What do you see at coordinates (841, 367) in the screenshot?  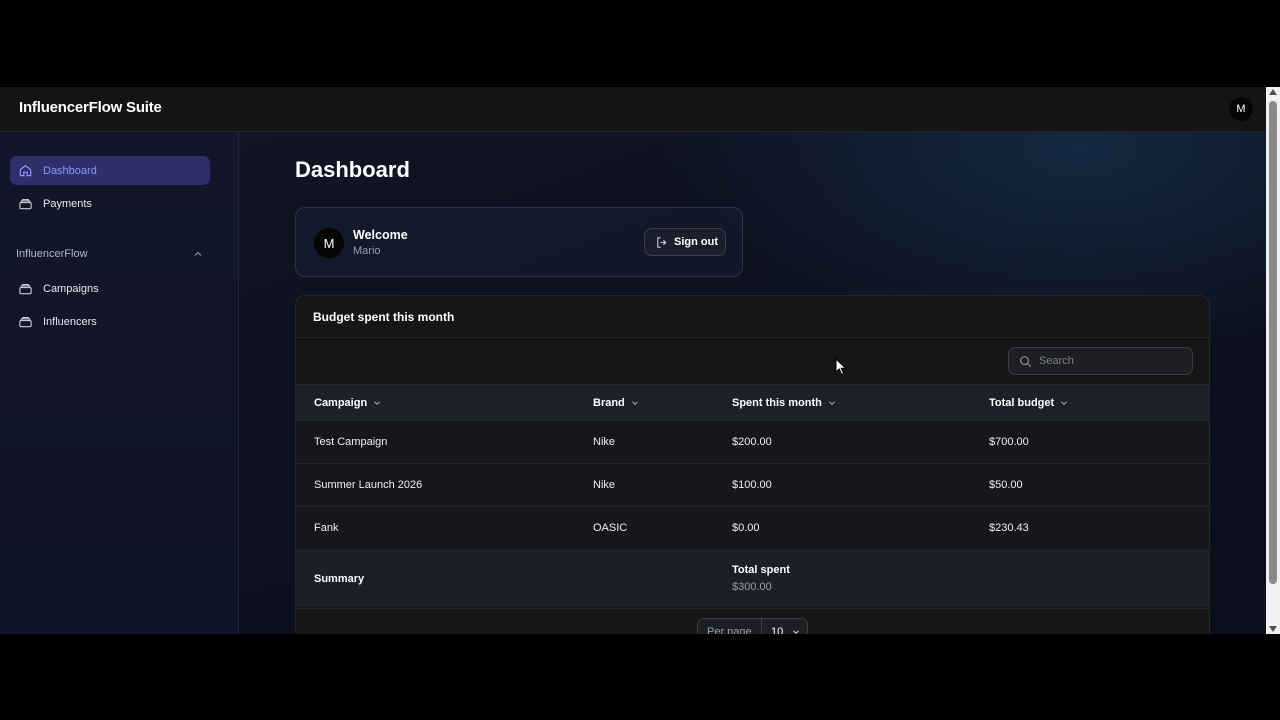 I see `mouse-pointer-icon` at bounding box center [841, 367].